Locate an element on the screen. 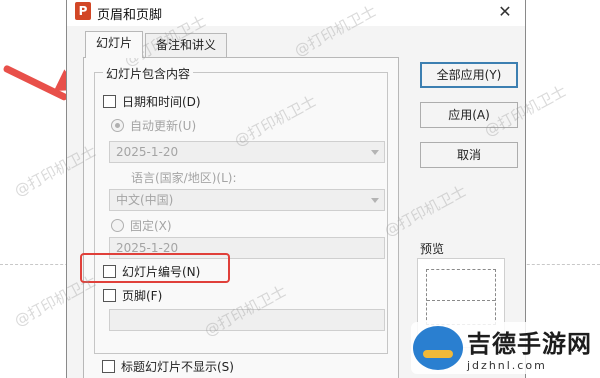 The height and width of the screenshot is (378, 600). auto-update-radio-row: 自动更新(U) is located at coordinates (153, 125).